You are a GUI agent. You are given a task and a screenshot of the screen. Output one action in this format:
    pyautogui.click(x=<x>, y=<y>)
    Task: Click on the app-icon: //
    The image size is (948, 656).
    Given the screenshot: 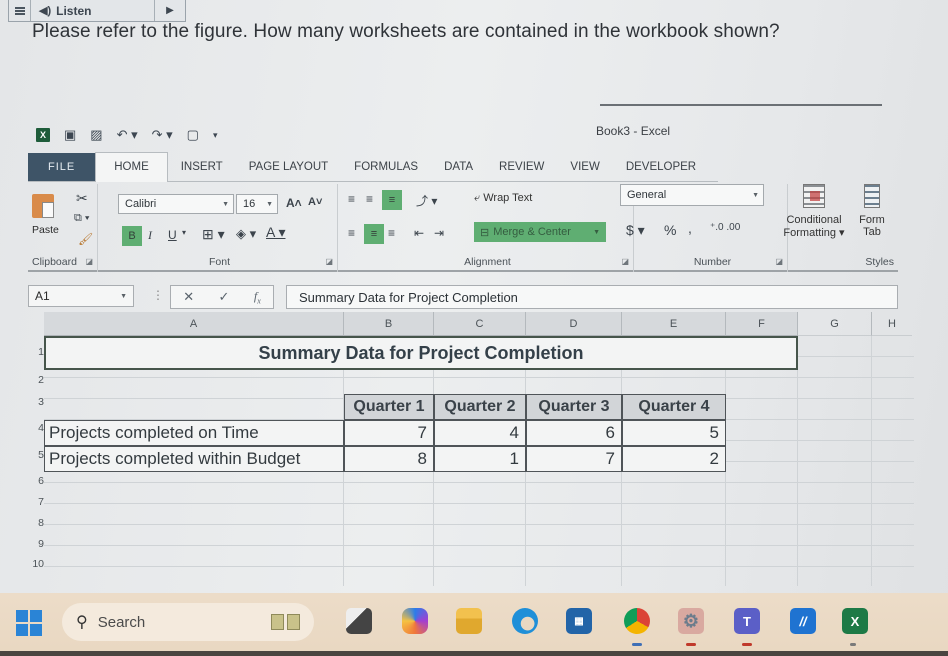 What is the action you would take?
    pyautogui.click(x=803, y=621)
    